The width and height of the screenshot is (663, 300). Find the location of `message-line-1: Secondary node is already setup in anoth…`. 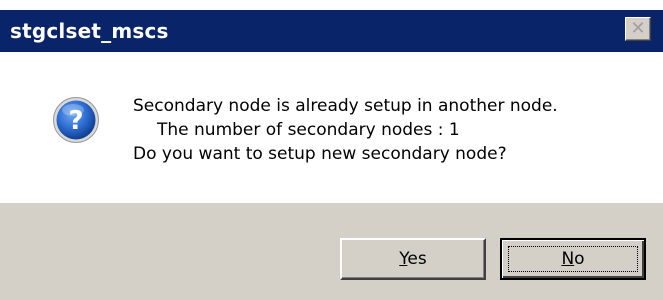

message-line-1: Secondary node is already setup in anoth… is located at coordinates (345, 106).